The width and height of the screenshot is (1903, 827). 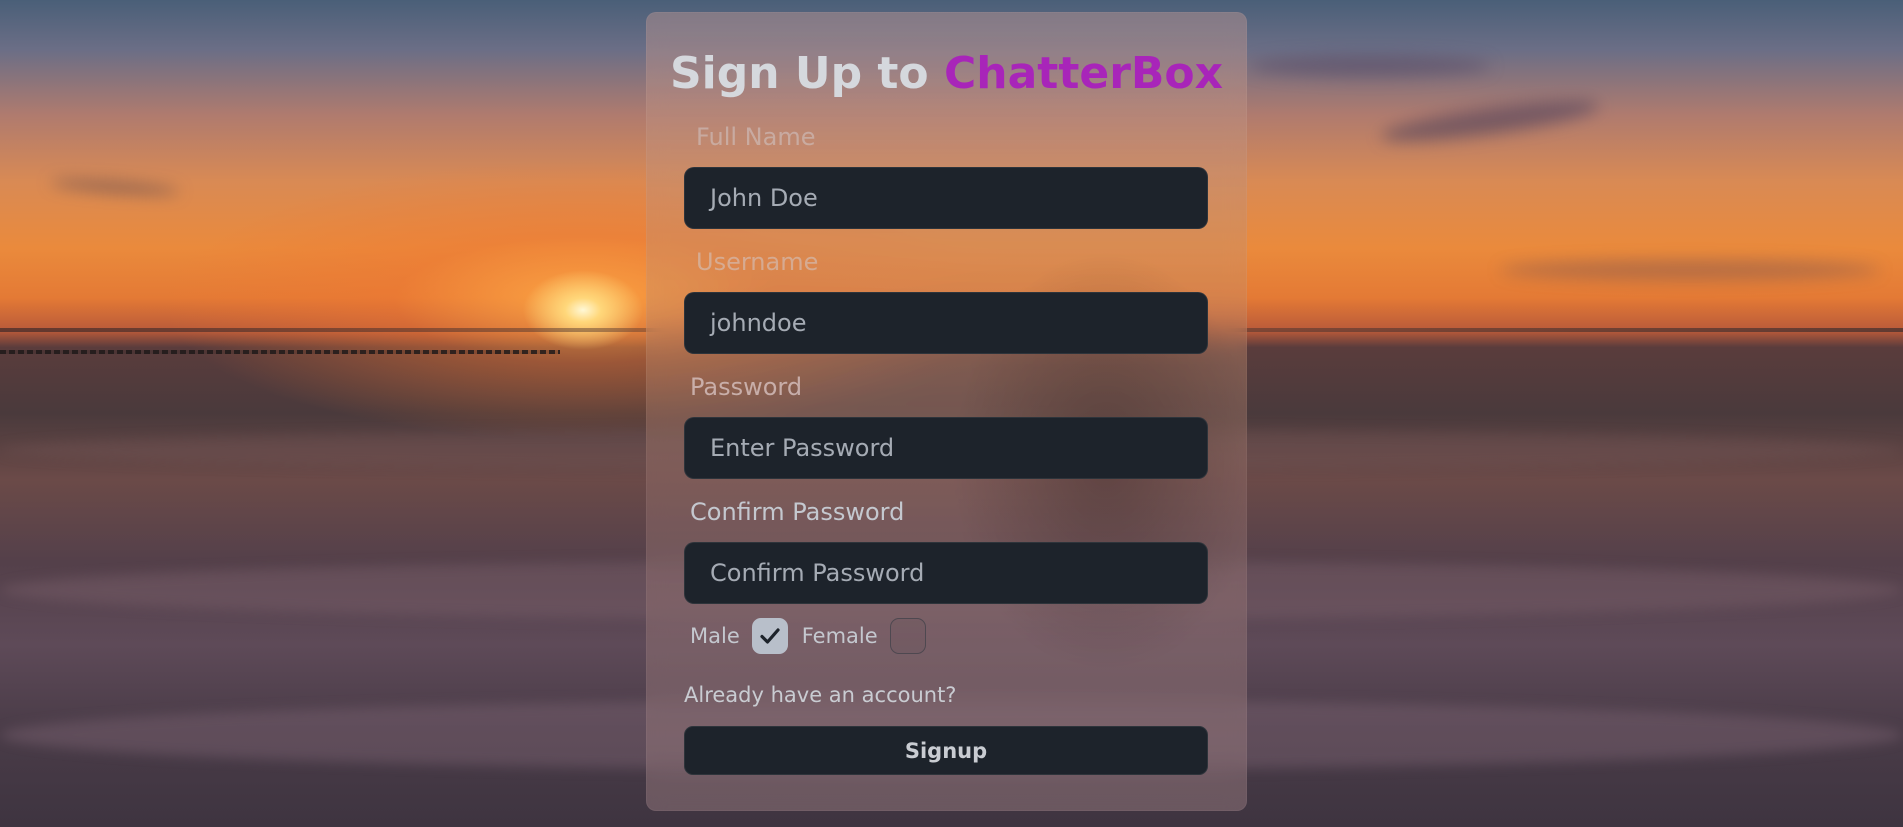 What do you see at coordinates (946, 448) in the screenshot?
I see `password-input: Enter Password` at bounding box center [946, 448].